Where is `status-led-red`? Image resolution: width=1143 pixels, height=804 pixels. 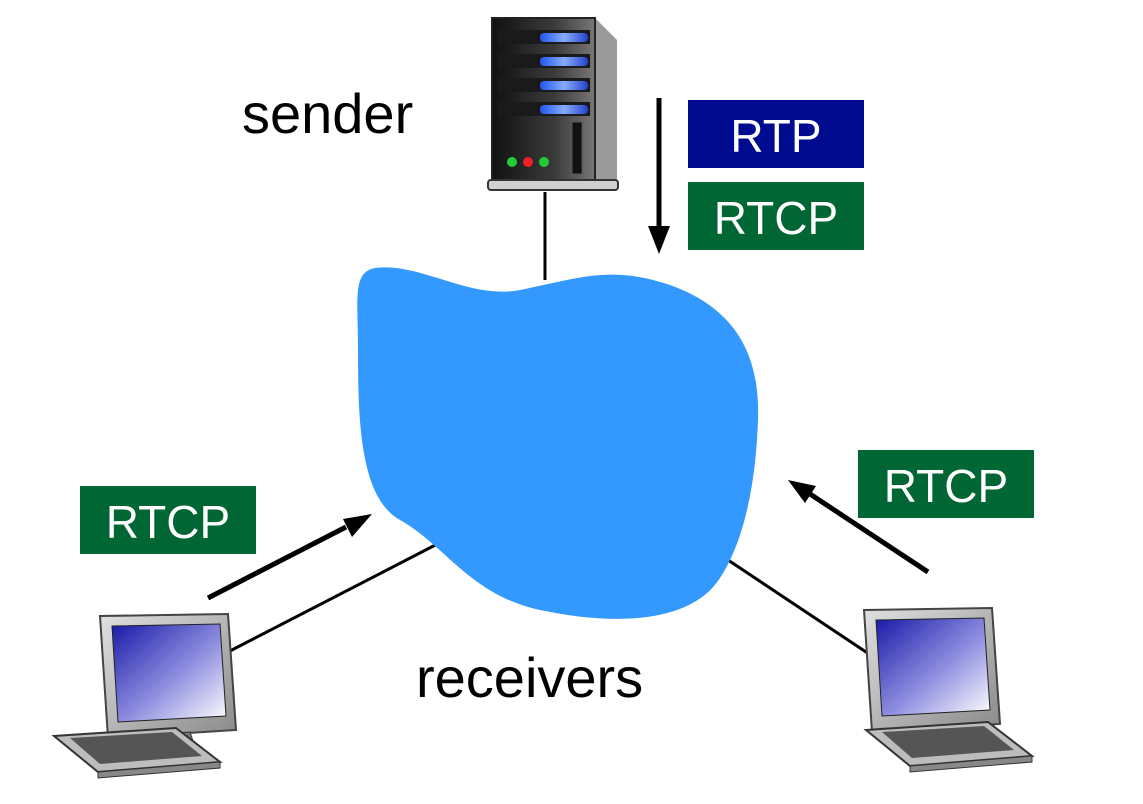
status-led-red is located at coordinates (528, 162).